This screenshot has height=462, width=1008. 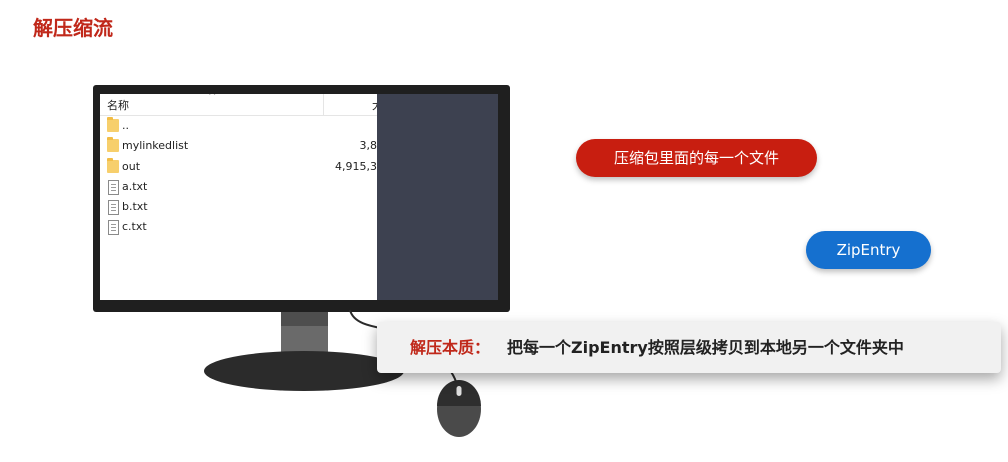 I want to click on monitor-neck-shadow, so click(x=304, y=319).